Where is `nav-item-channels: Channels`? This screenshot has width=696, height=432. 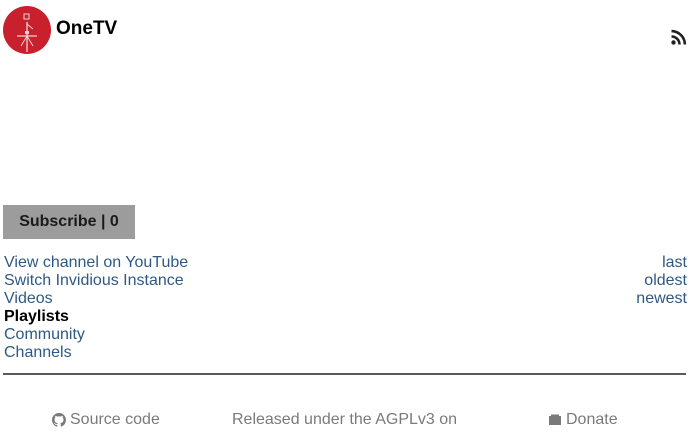
nav-item-channels: Channels is located at coordinates (96, 353).